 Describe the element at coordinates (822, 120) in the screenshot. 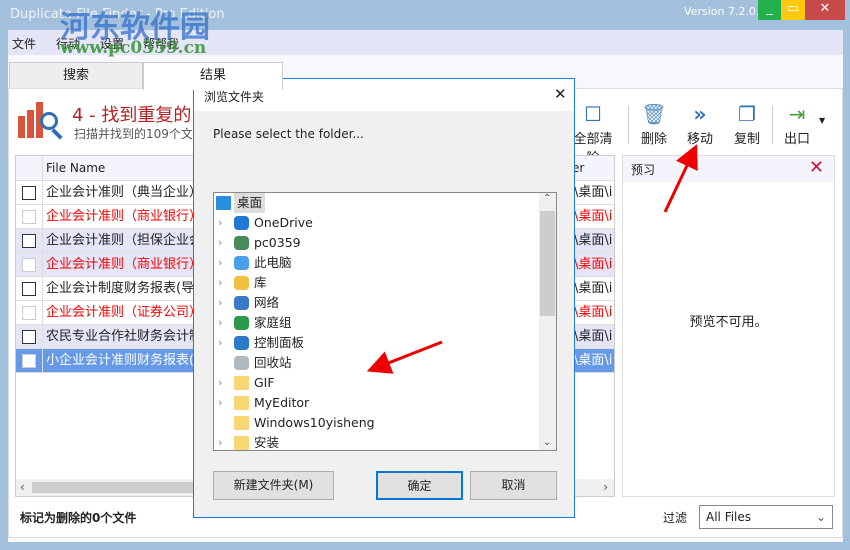

I see `export-dropdown-icon: ▼` at that location.